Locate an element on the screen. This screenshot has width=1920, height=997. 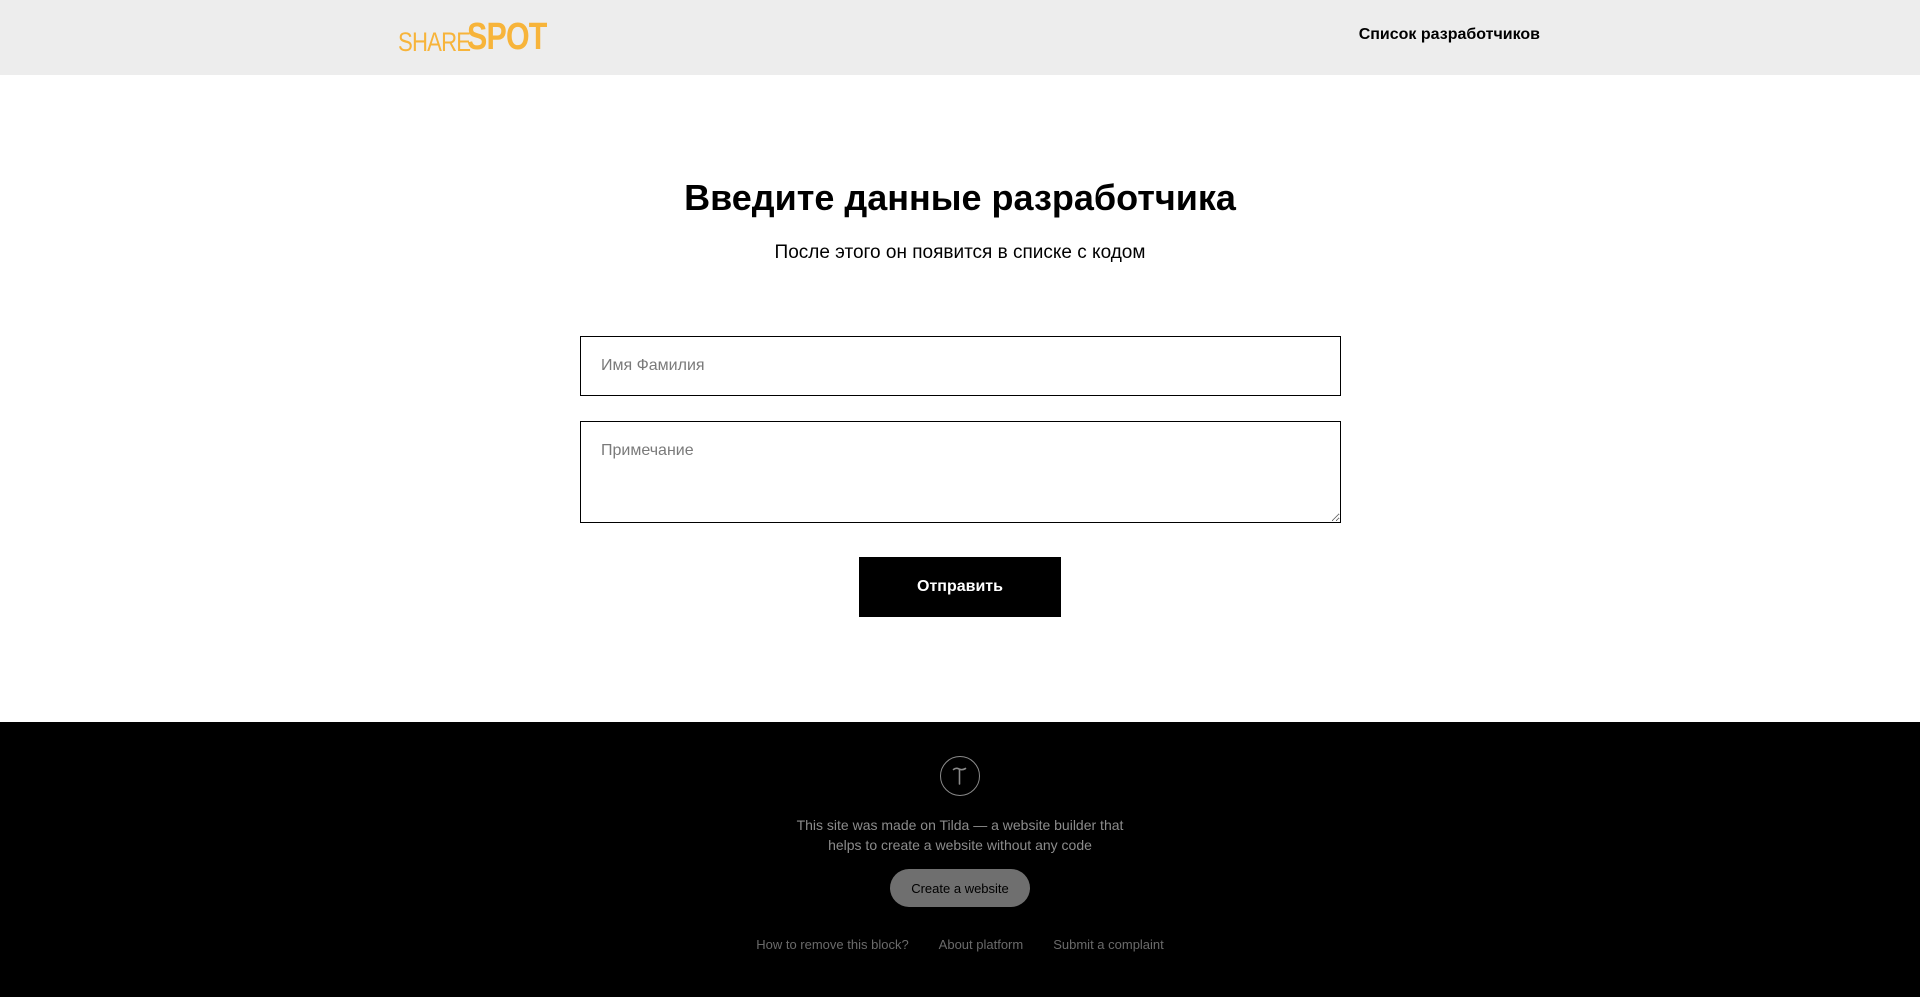
developers-list-link: Список разработчиков is located at coordinates (1449, 35).